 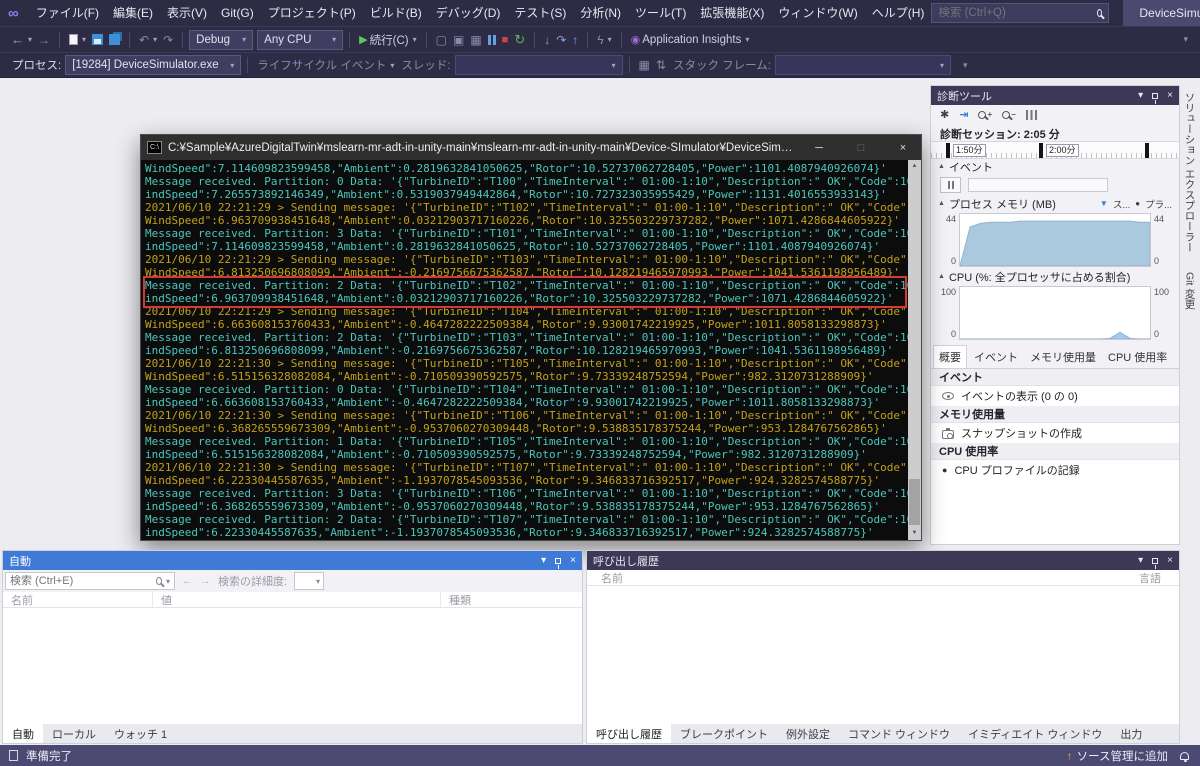 What do you see at coordinates (1035, 733) in the screenshot?
I see `tab-immediate-window: イミディエイト ウィンドウ` at bounding box center [1035, 733].